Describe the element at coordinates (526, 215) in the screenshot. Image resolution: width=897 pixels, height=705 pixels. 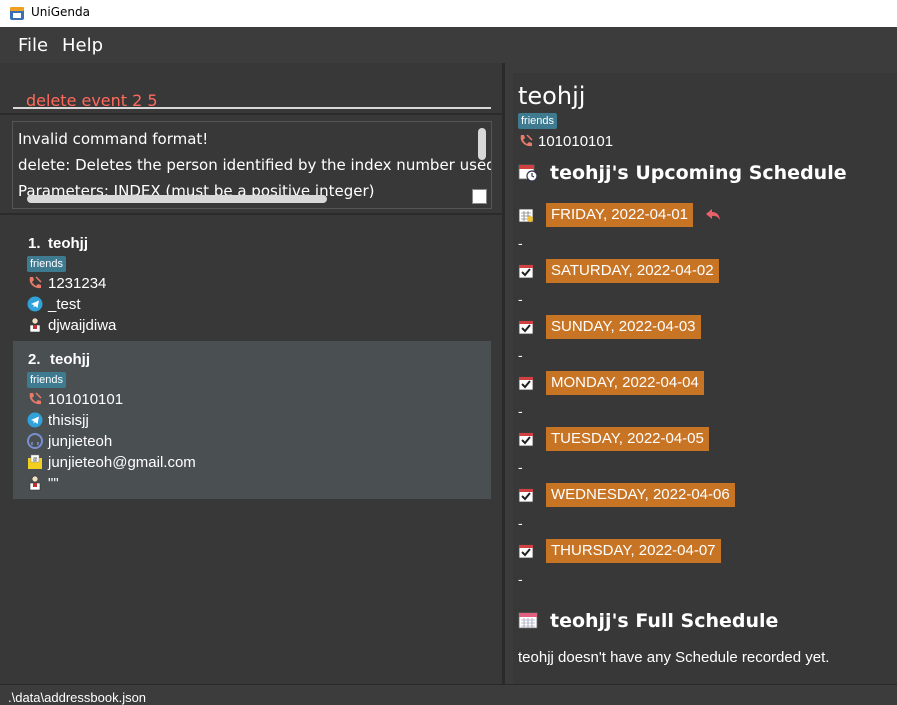
I see `calendar-today-icon` at that location.